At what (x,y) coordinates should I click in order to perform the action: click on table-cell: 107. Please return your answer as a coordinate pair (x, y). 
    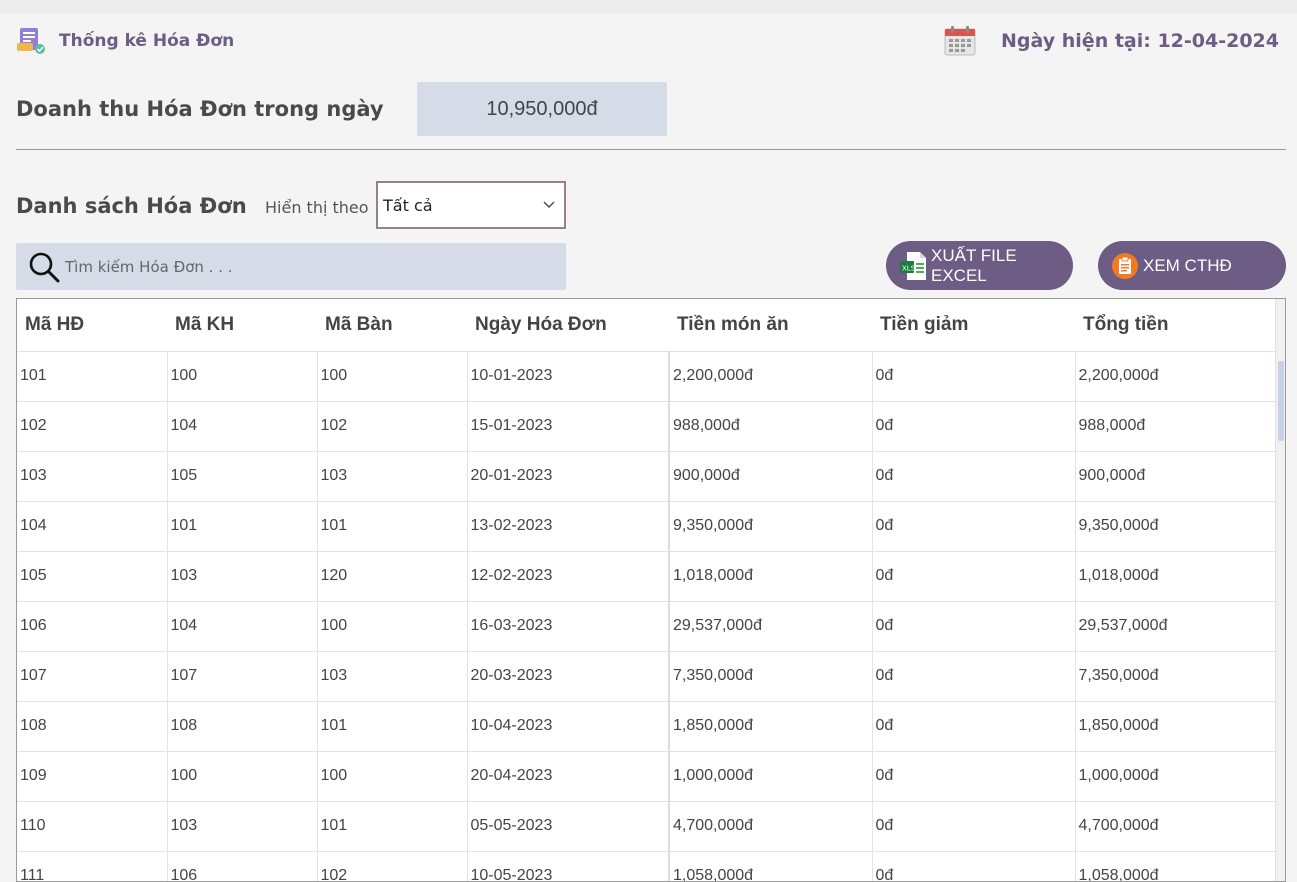
    Looking at the image, I should click on (242, 675).